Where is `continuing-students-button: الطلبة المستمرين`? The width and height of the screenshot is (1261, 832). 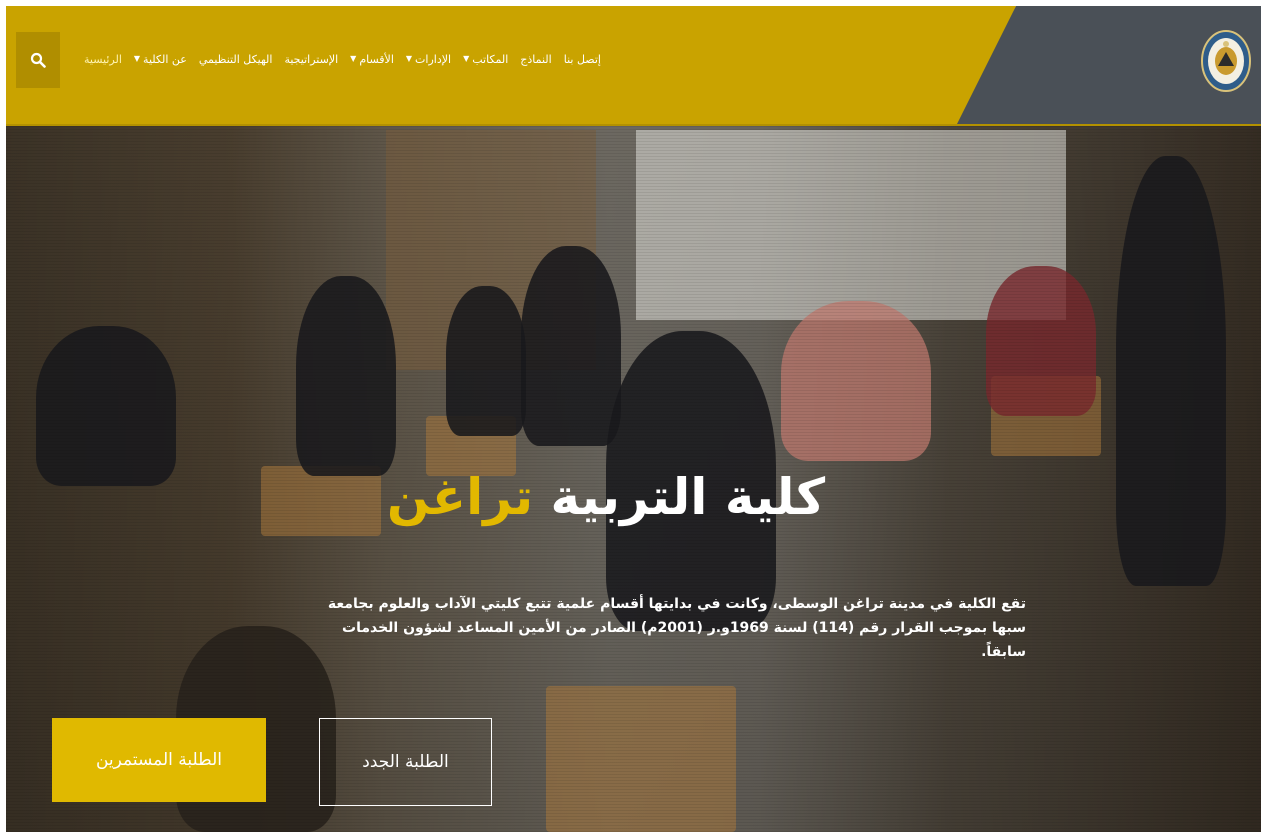
continuing-students-button: الطلبة المستمرين is located at coordinates (159, 760).